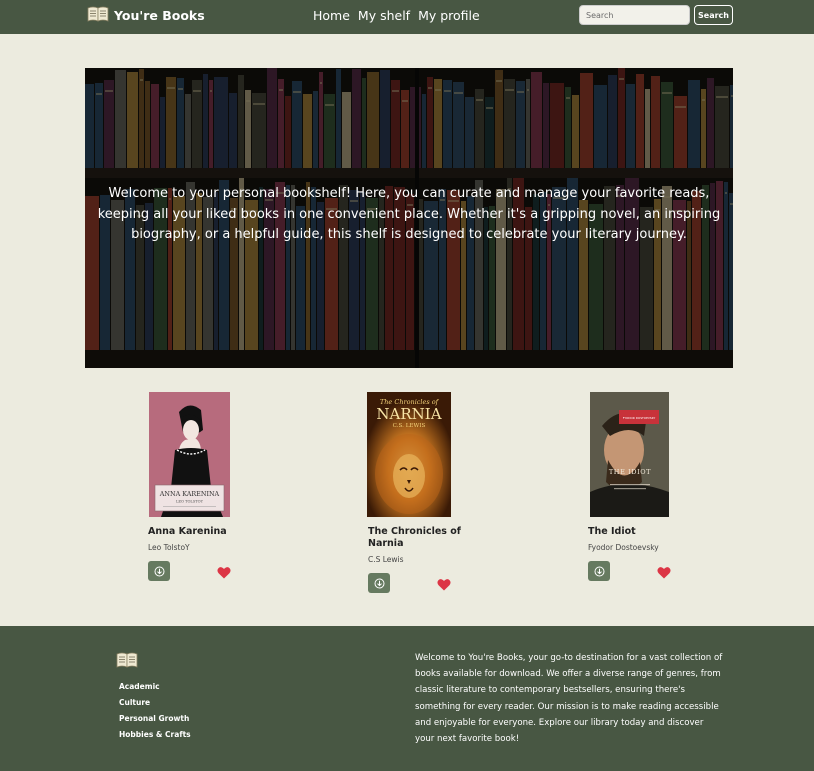 Image resolution: width=814 pixels, height=771 pixels. What do you see at coordinates (155, 698) in the screenshot?
I see `footer-link-item: Culture` at bounding box center [155, 698].